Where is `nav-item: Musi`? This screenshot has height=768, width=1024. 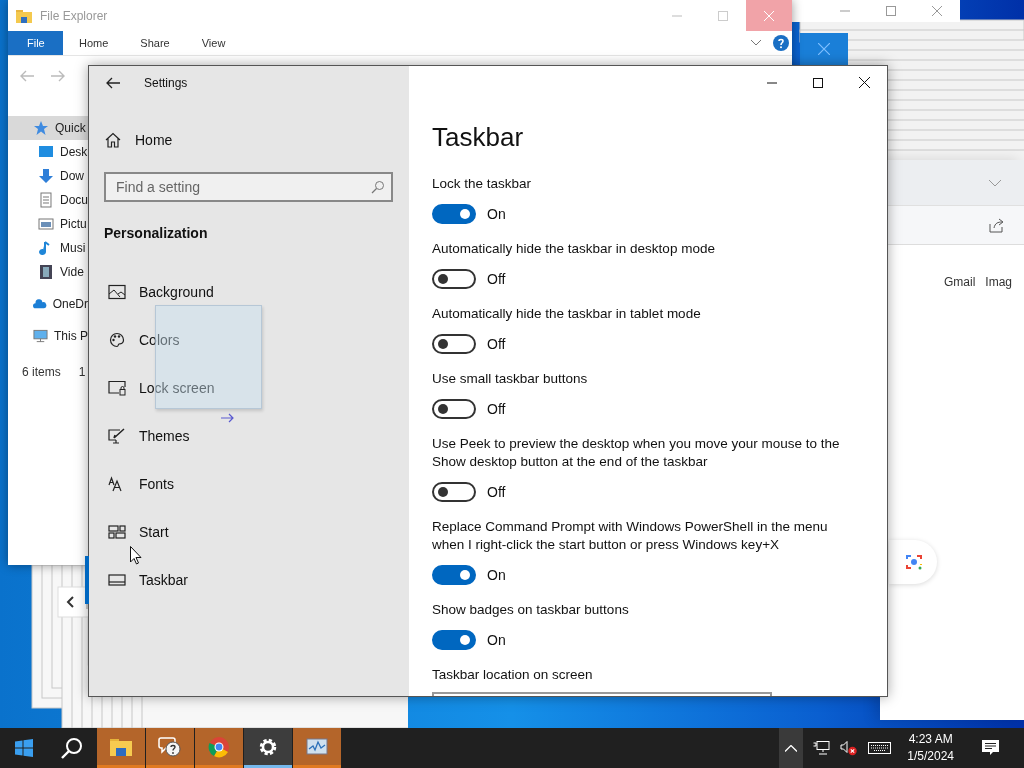 nav-item: Musi is located at coordinates (48, 248).